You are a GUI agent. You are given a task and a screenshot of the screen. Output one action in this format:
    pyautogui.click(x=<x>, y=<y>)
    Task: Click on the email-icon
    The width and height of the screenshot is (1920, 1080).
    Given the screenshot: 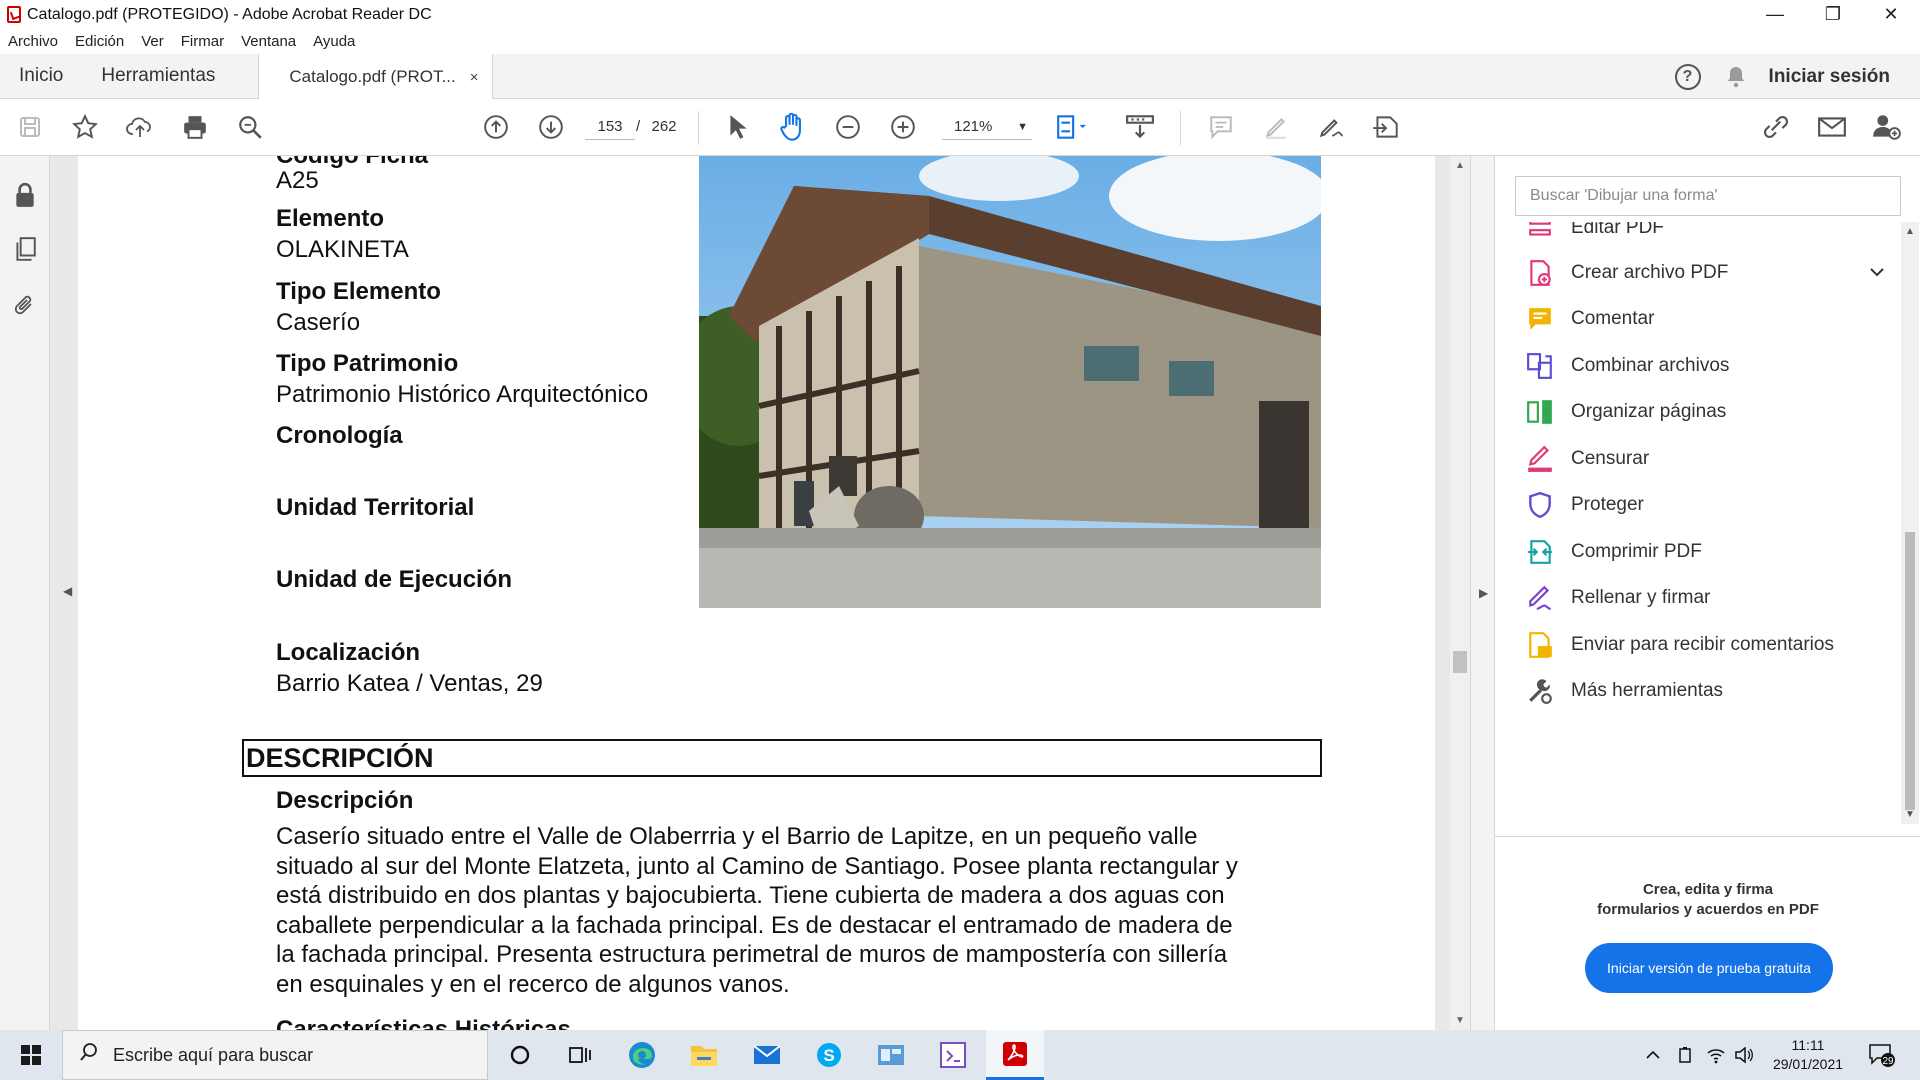 What is the action you would take?
    pyautogui.click(x=1832, y=127)
    